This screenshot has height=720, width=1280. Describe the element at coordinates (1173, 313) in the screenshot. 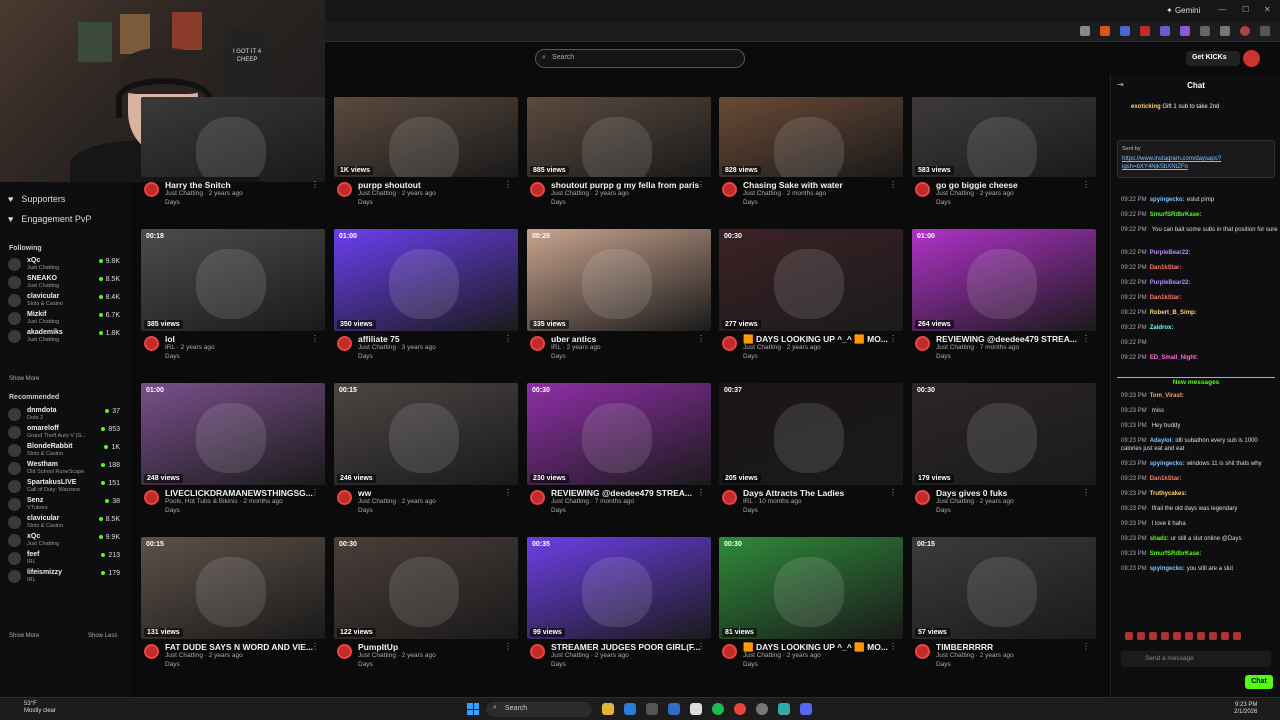

I see `chat-username: Robert_B_Simp:` at that location.